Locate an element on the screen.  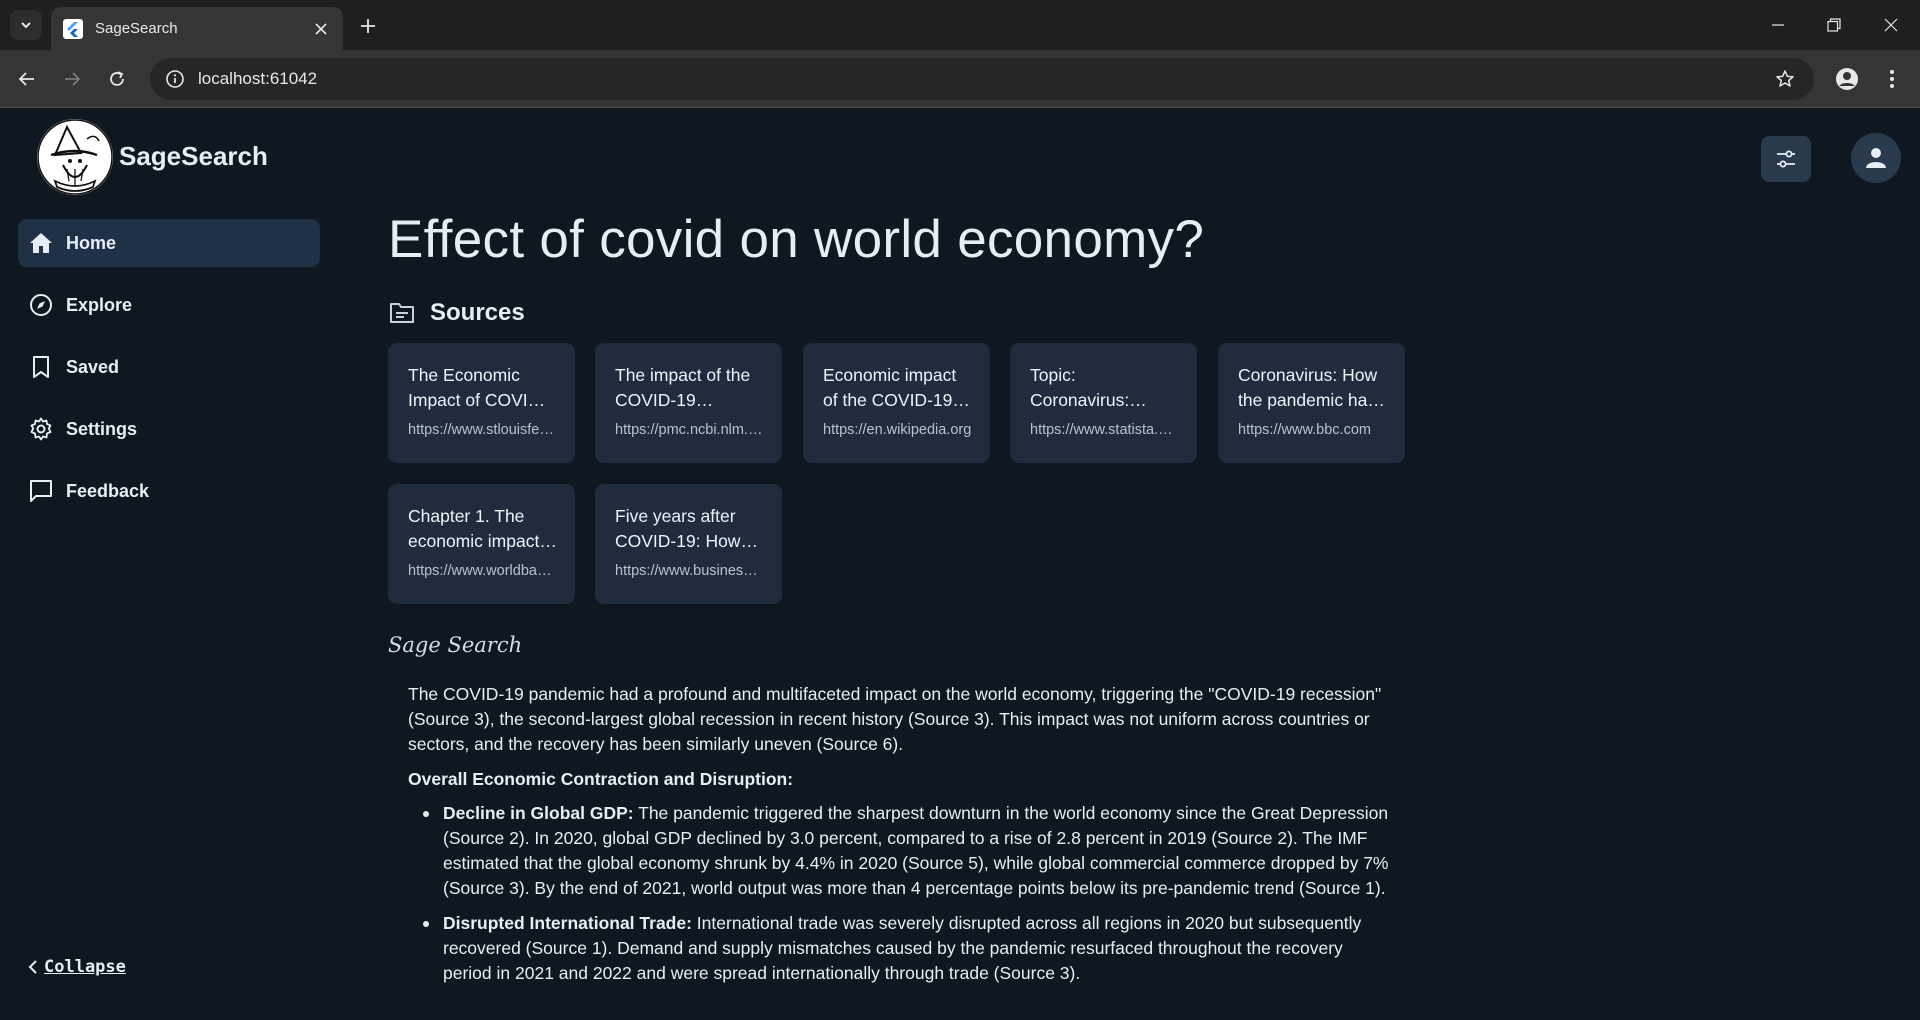
sidebar-item-home: Home is located at coordinates (169, 243).